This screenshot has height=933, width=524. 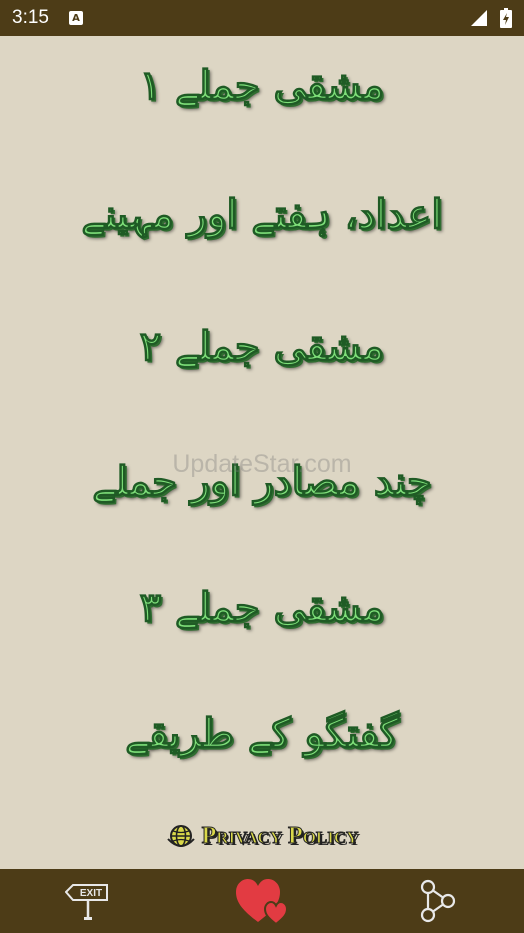 I want to click on hearts-icon, so click(x=261, y=902).